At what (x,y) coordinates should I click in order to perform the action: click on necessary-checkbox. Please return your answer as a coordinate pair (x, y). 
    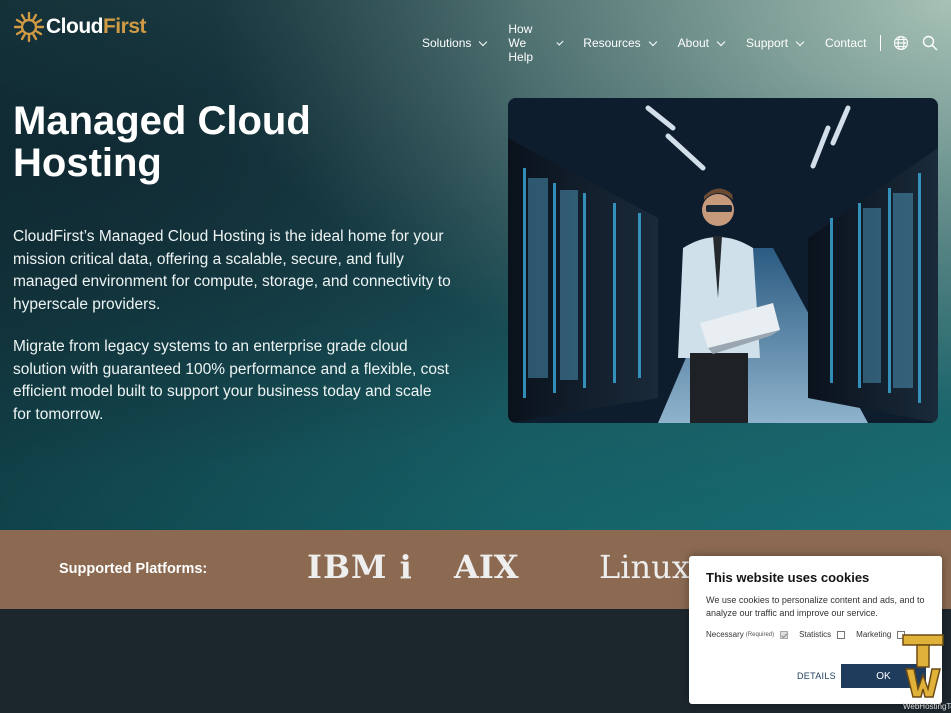
    Looking at the image, I should click on (784, 634).